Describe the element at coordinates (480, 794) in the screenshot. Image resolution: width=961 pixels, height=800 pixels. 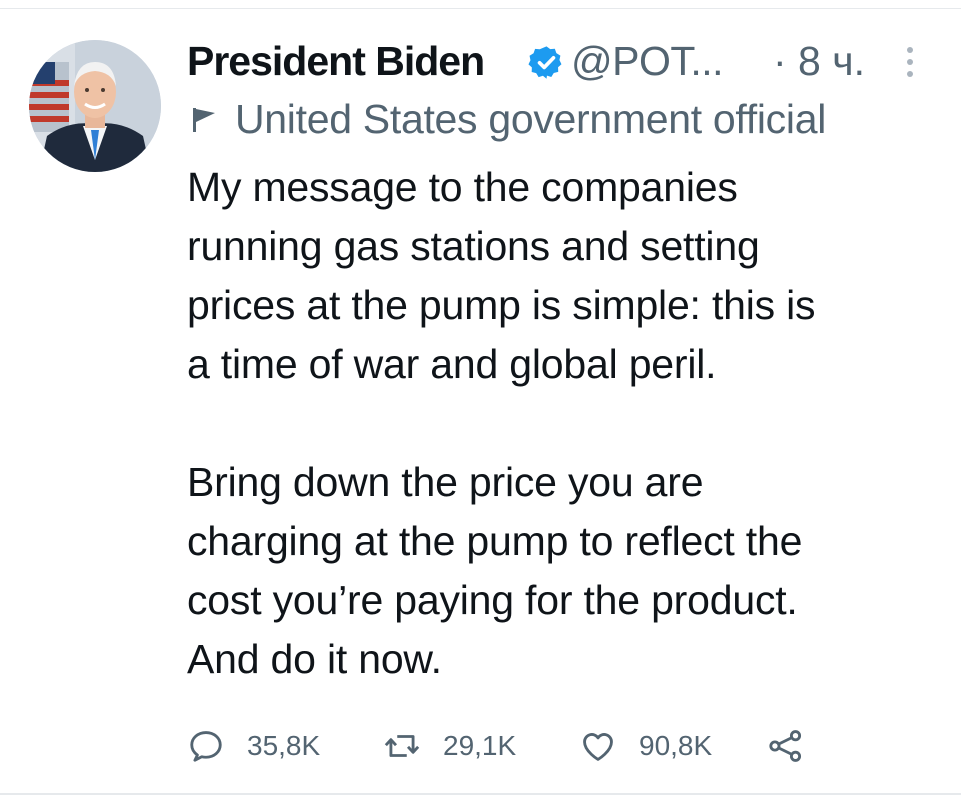
I see `bottom-divider` at that location.